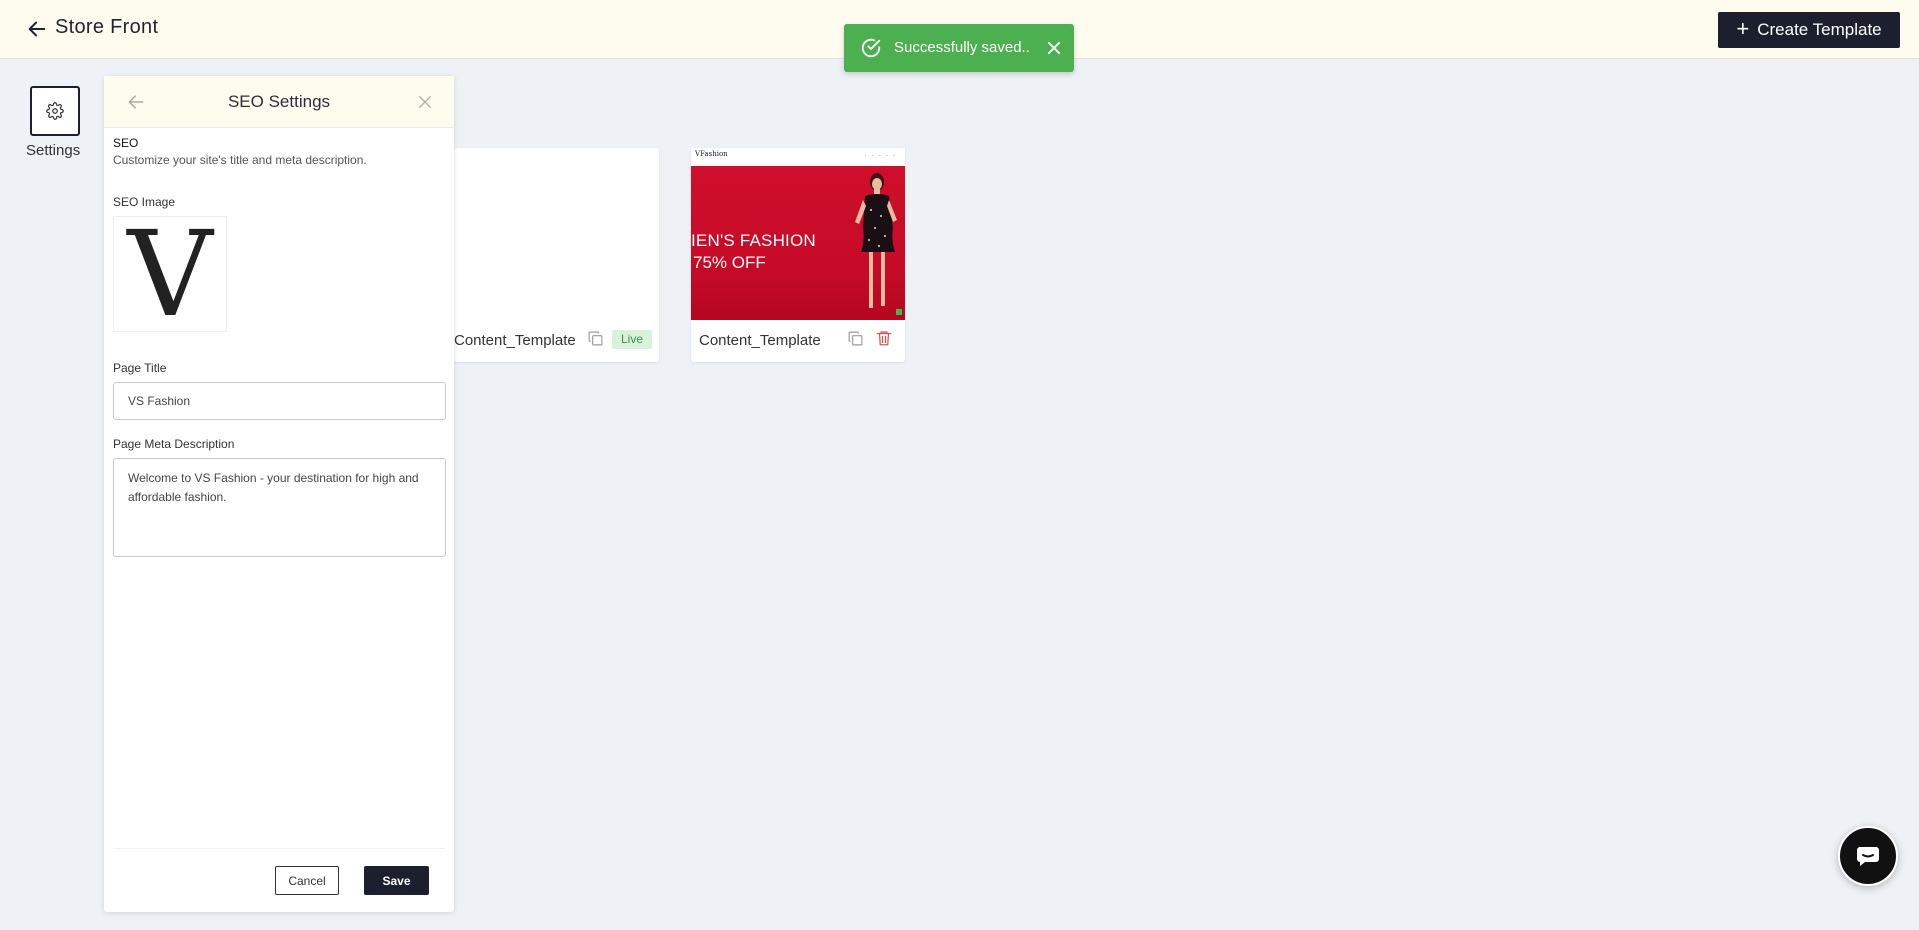  Describe the element at coordinates (753, 240) in the screenshot. I see `banner-headline: IEN'S FASHION` at that location.